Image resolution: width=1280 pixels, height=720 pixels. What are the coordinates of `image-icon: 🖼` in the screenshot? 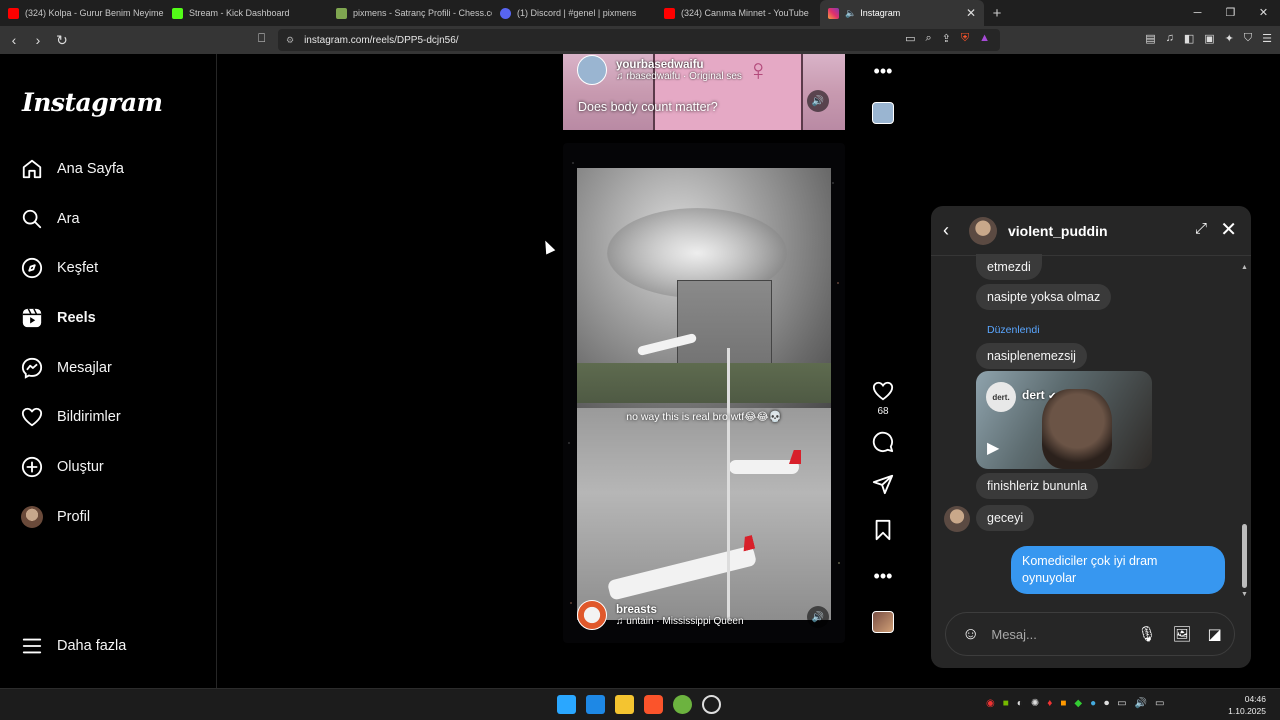 It's located at (1181, 634).